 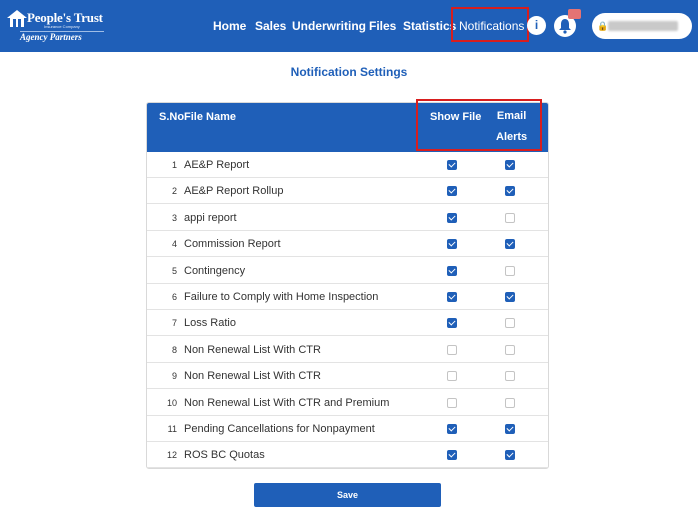 What do you see at coordinates (174, 191) in the screenshot?
I see `row-sno: 2` at bounding box center [174, 191].